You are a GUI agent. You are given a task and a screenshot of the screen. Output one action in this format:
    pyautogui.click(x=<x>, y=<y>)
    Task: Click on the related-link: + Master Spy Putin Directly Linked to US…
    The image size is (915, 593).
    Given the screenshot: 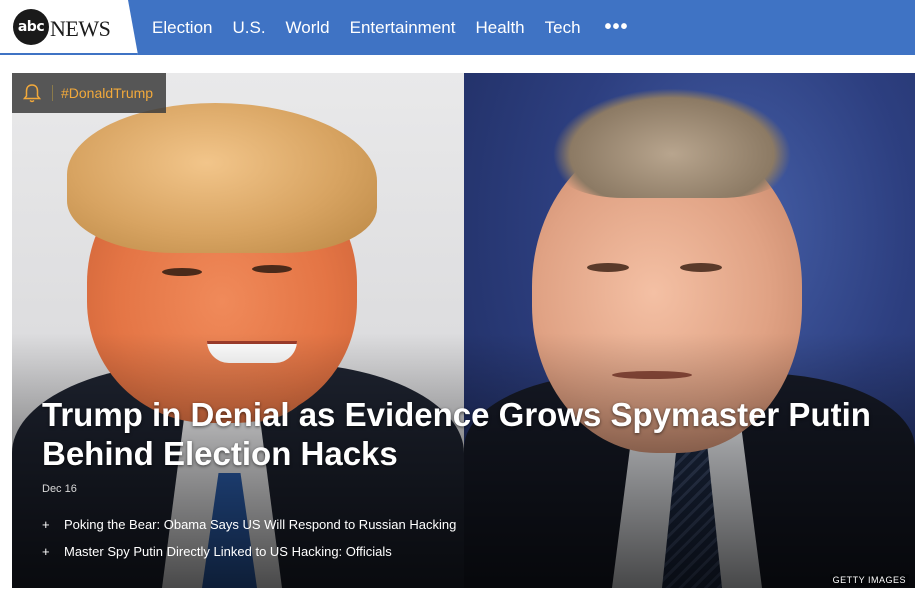 What is the action you would take?
    pyautogui.click(x=249, y=551)
    